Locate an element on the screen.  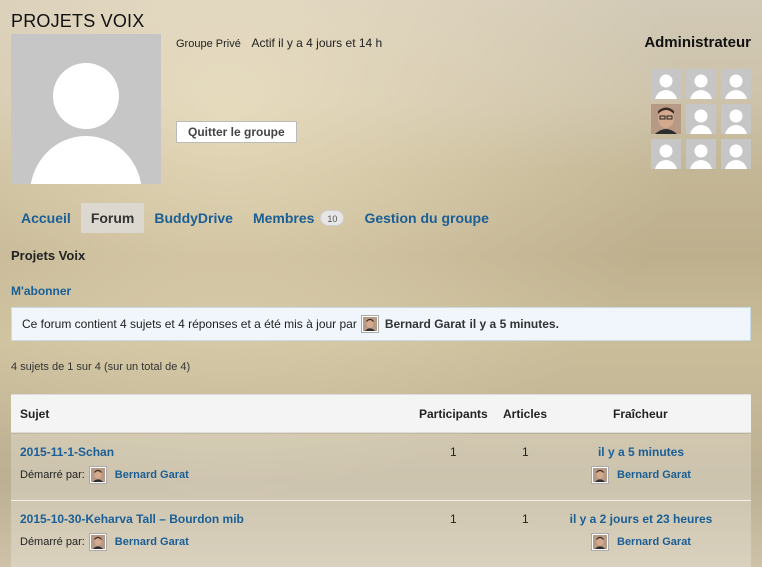
topic-title-link: 2015-10-30-Keharva Tall – Bourdon mib is located at coordinates (132, 519).